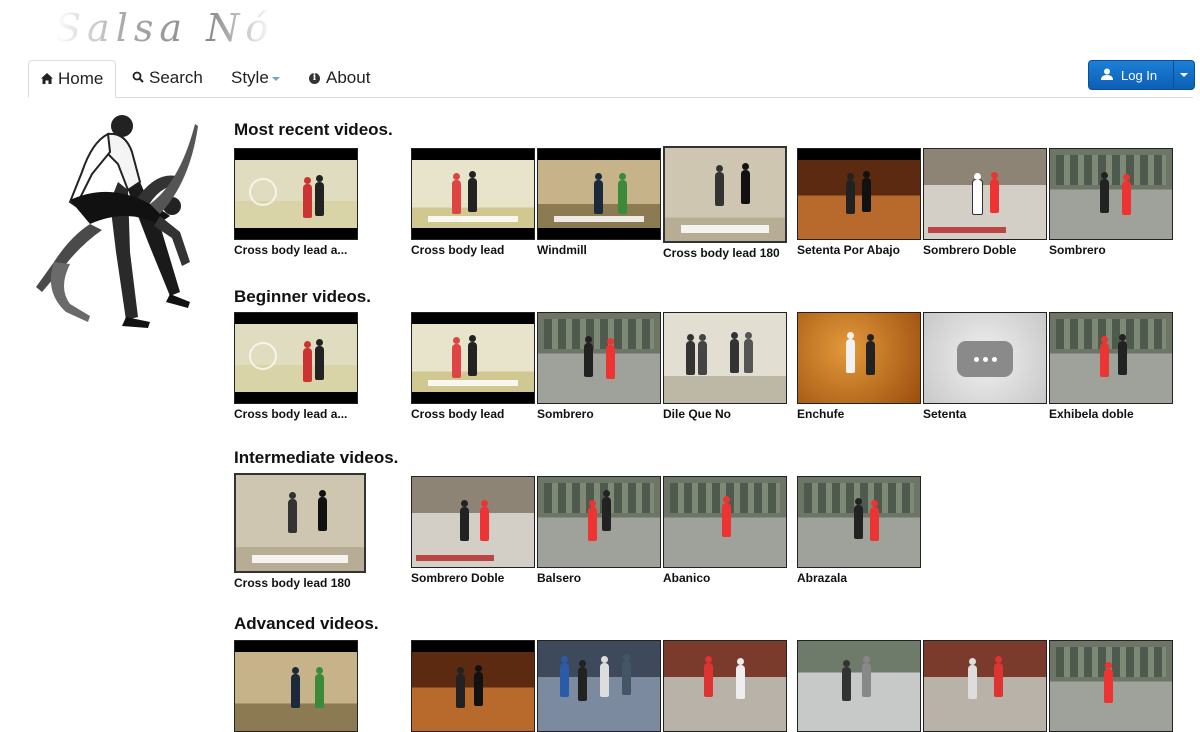 This screenshot has height=732, width=1200. I want to click on more-icon, so click(985, 359).